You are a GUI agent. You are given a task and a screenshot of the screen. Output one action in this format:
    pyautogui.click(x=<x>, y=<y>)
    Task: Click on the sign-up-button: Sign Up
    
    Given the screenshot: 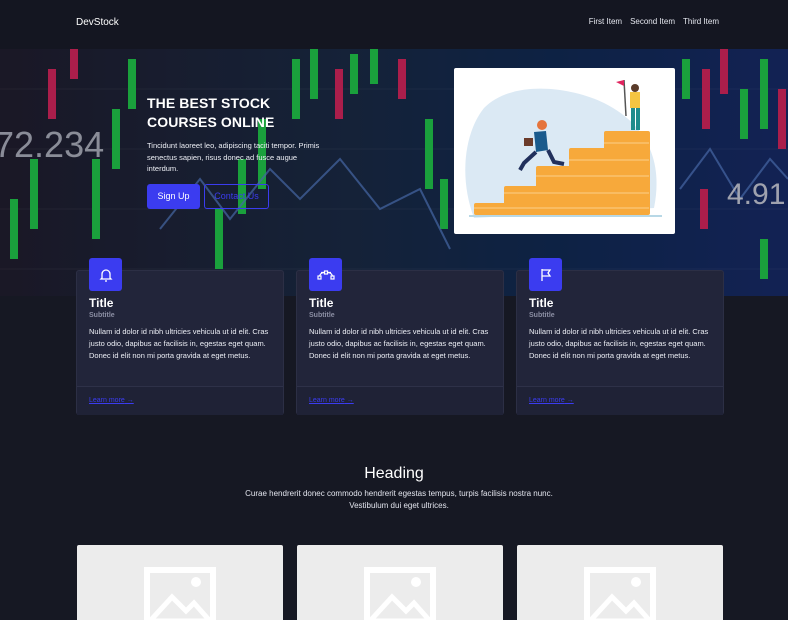 What is the action you would take?
    pyautogui.click(x=173, y=196)
    